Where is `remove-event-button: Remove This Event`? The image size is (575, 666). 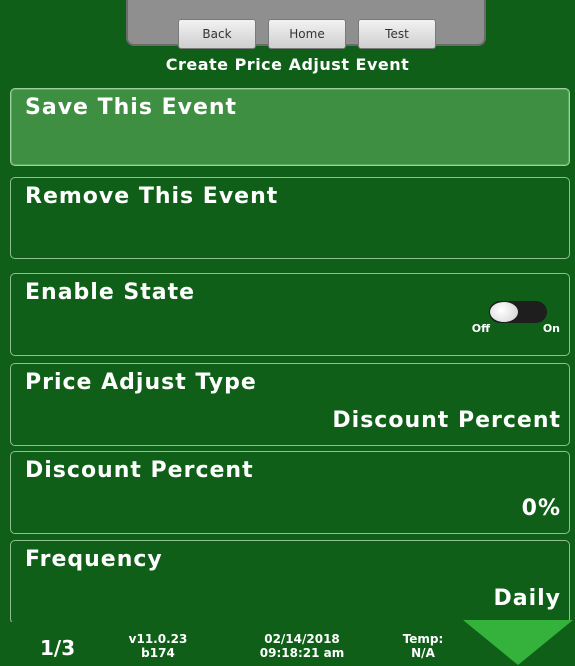
remove-event-button: Remove This Event is located at coordinates (290, 218).